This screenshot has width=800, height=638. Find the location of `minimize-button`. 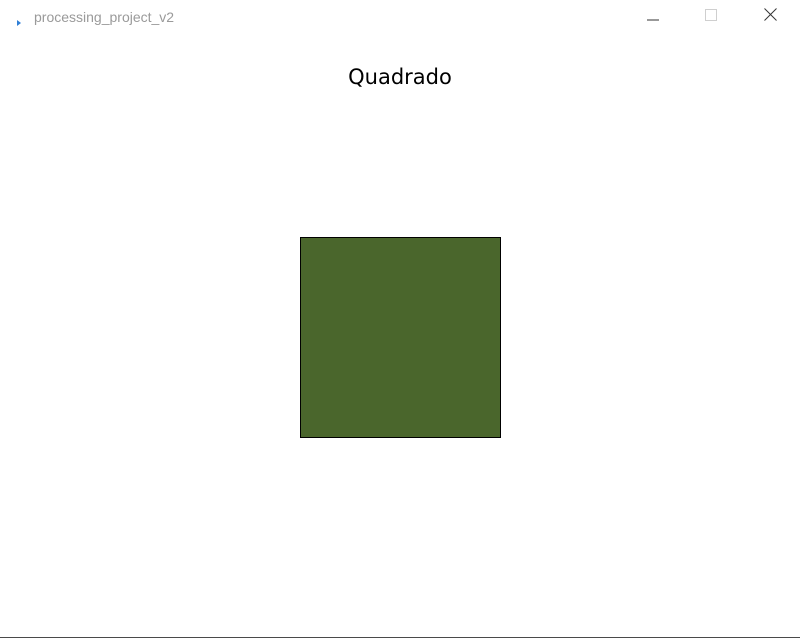

minimize-button is located at coordinates (653, 17).